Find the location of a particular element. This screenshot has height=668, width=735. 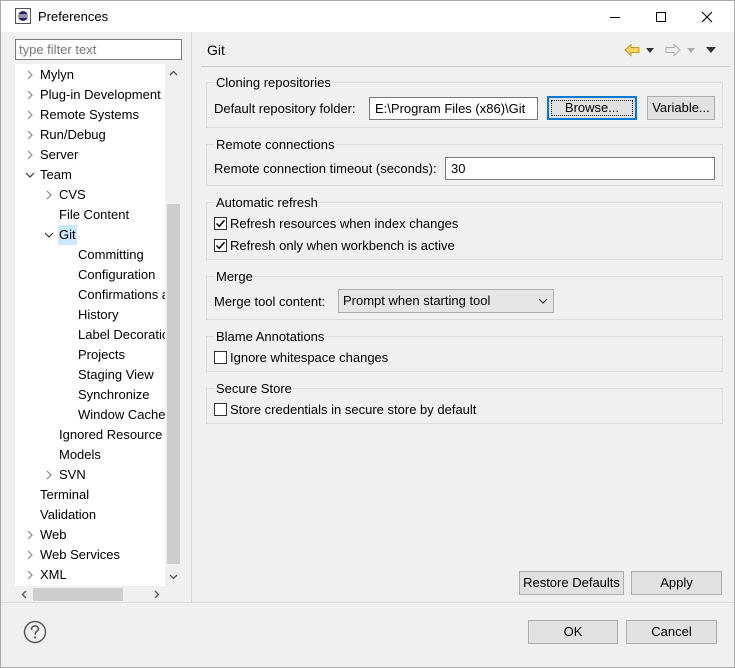

repository-folder-input: E:\Program Files (x86)\Git is located at coordinates (453, 108).